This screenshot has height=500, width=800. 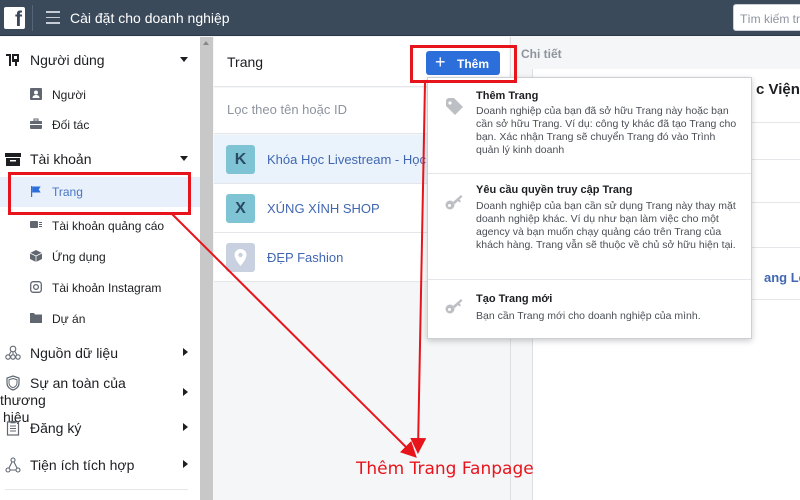 What do you see at coordinates (445, 469) in the screenshot?
I see `annotation-label: Thêm Trang Fanpage` at bounding box center [445, 469].